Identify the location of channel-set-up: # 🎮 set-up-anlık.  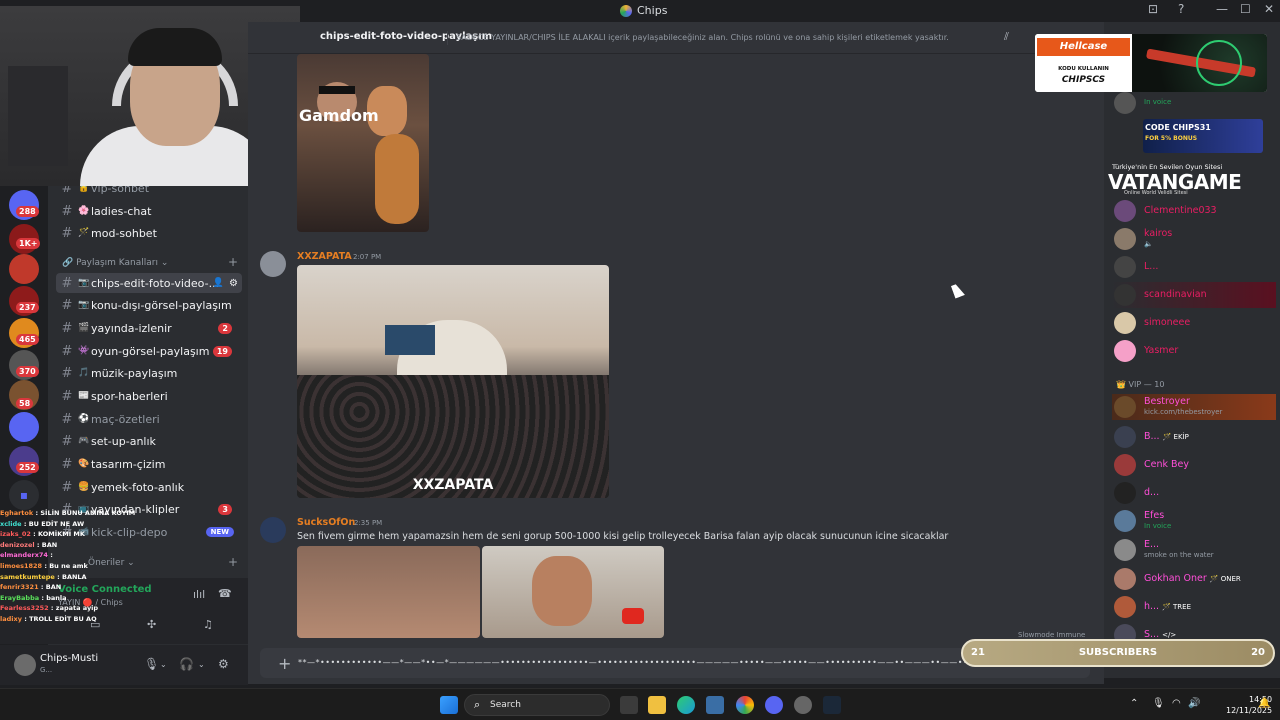
(149, 441).